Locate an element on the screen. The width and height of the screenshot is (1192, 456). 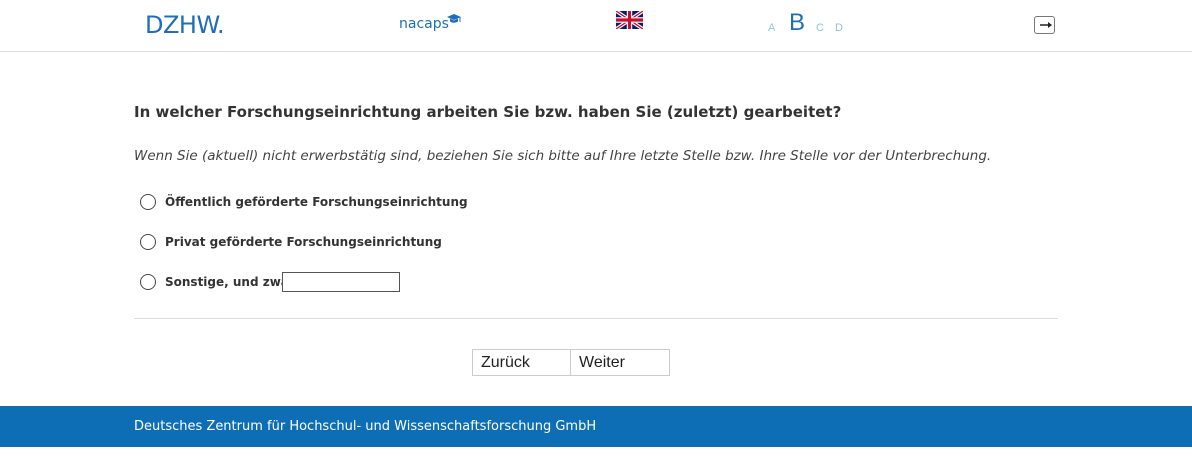
other-text-input is located at coordinates (341, 282).